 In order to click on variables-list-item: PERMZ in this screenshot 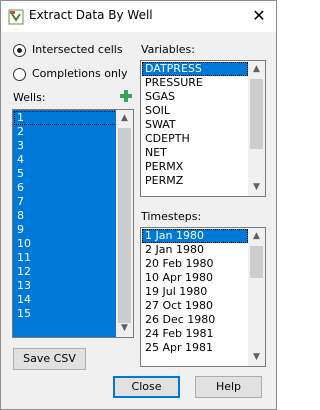, I will do `click(195, 181)`.